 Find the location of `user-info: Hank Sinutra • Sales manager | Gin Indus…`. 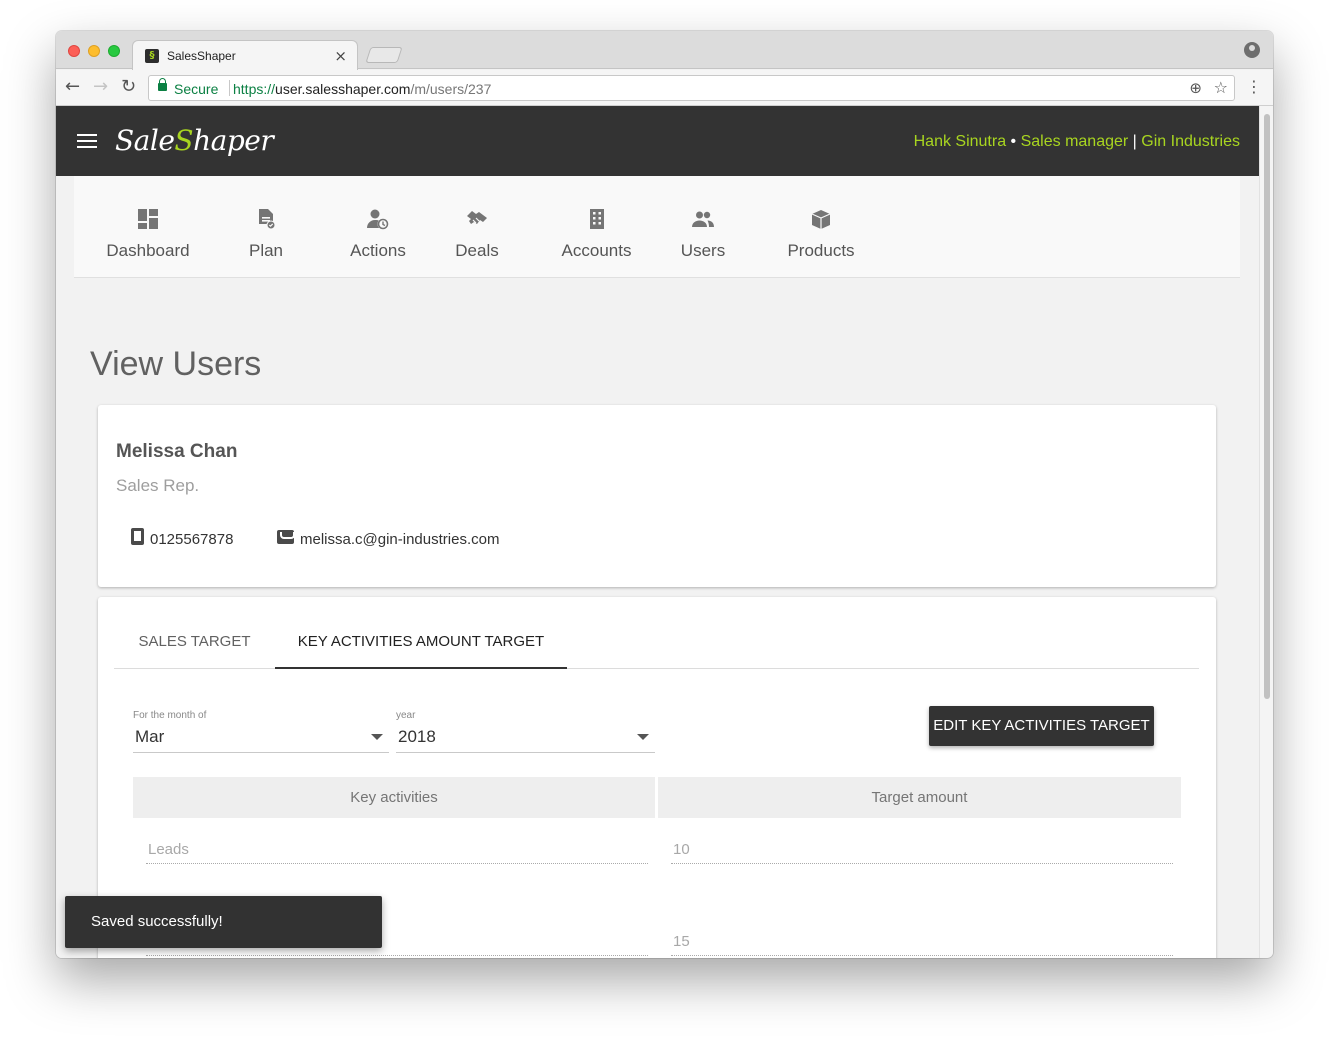

user-info: Hank Sinutra • Sales manager | Gin Indus… is located at coordinates (1077, 142).